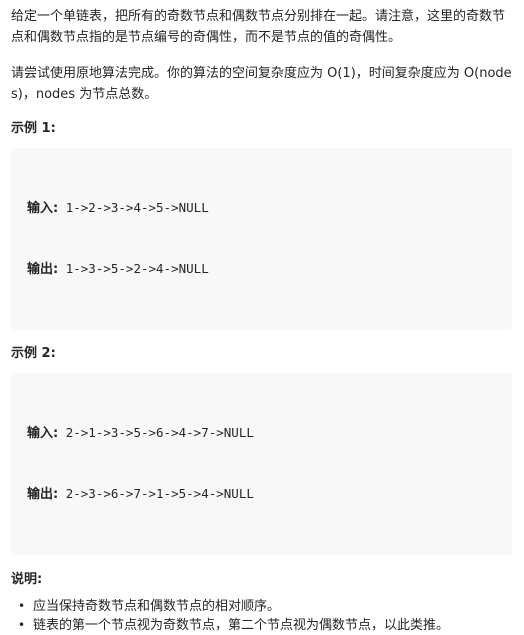 This screenshot has width=524, height=635. I want to click on notes-item-text: 链表的第一个节点视为奇数节点，第二个节点视为偶数节点，以此类推。, so click(241, 625).